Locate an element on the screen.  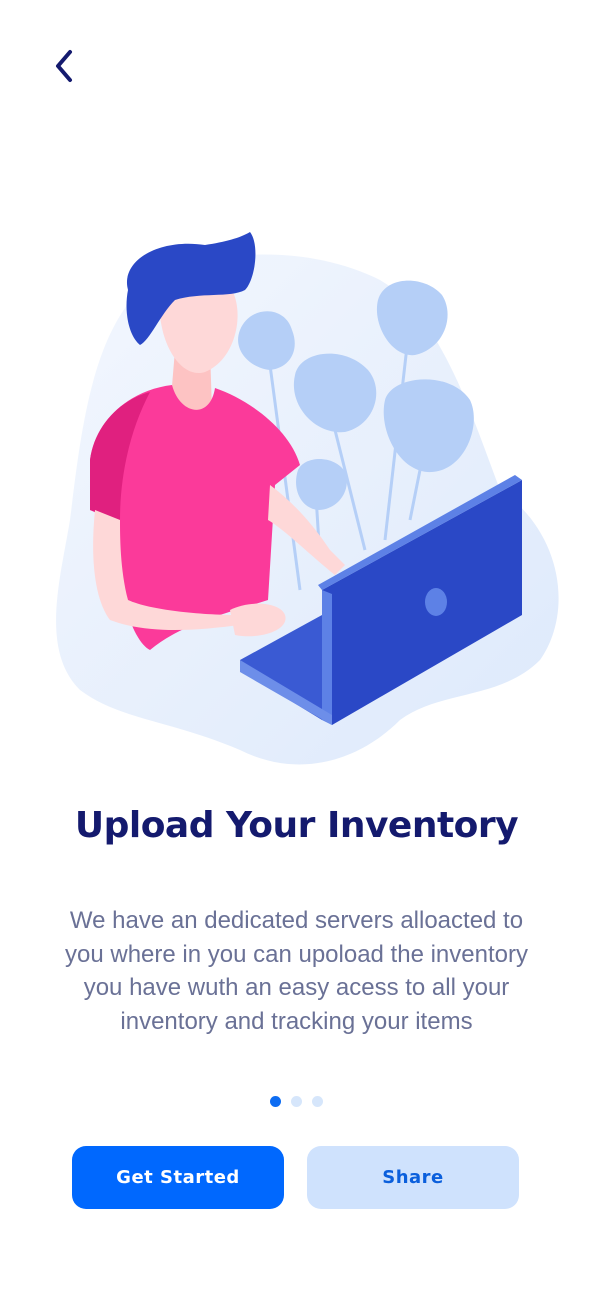
page-indicator is located at coordinates (296, 1102).